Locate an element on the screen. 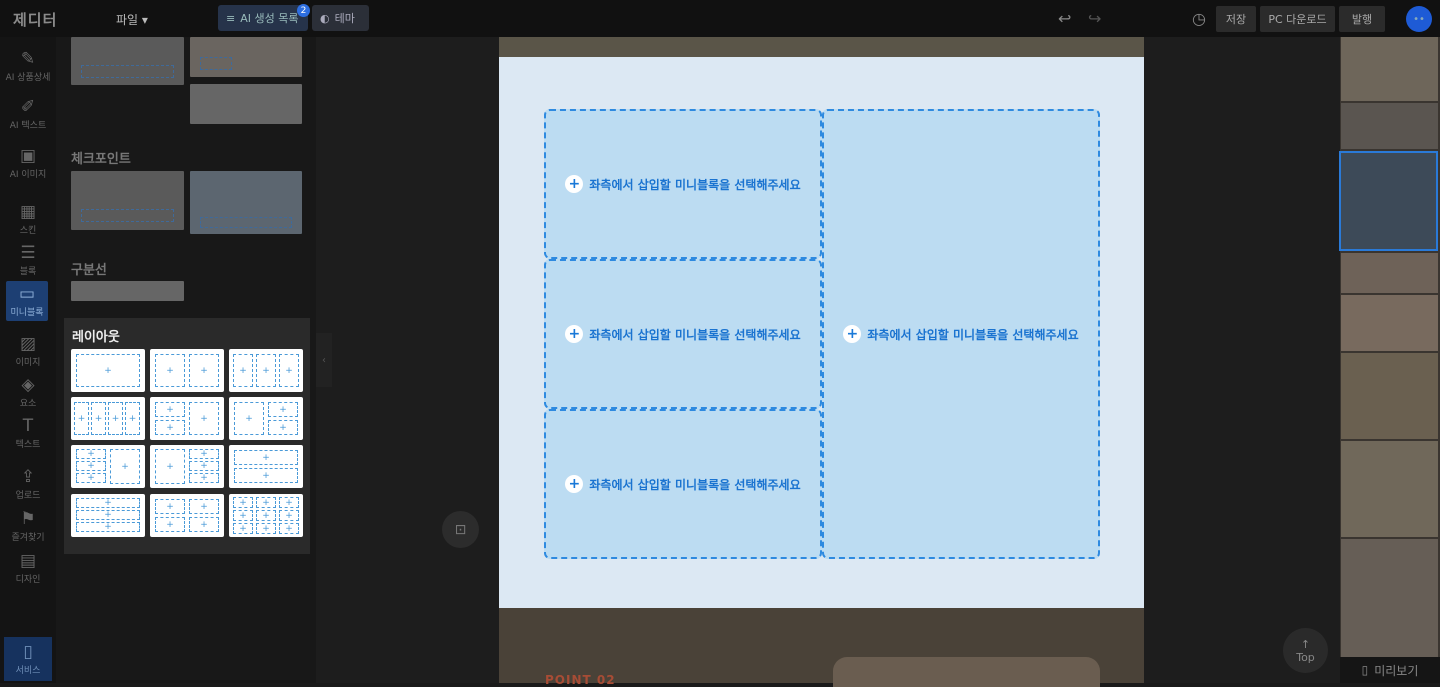 Image resolution: width=1440 pixels, height=687 pixels. undo-icon: ↩ is located at coordinates (1064, 18).